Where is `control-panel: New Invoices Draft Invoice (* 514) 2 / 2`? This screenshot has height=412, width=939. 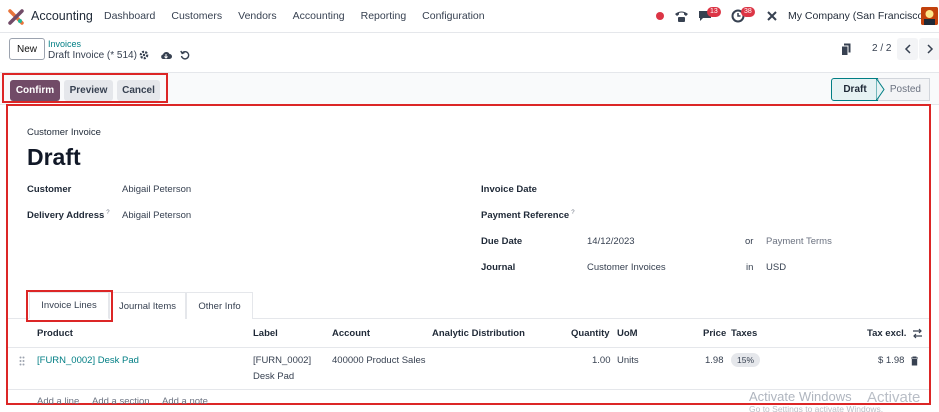
control-panel: New Invoices Draft Invoice (* 514) 2 / 2 is located at coordinates (469, 53).